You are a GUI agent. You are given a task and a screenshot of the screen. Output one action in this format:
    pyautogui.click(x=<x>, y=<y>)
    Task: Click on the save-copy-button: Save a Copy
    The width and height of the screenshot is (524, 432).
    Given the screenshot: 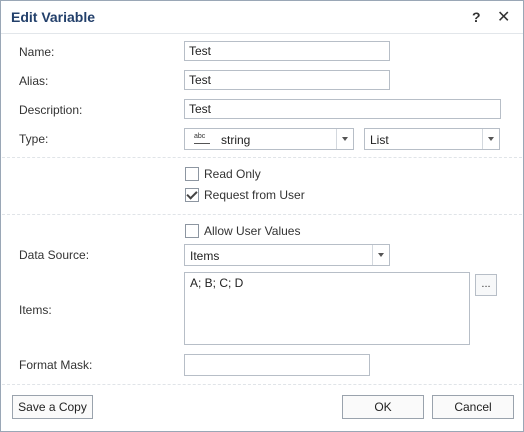 What is the action you would take?
    pyautogui.click(x=52, y=407)
    